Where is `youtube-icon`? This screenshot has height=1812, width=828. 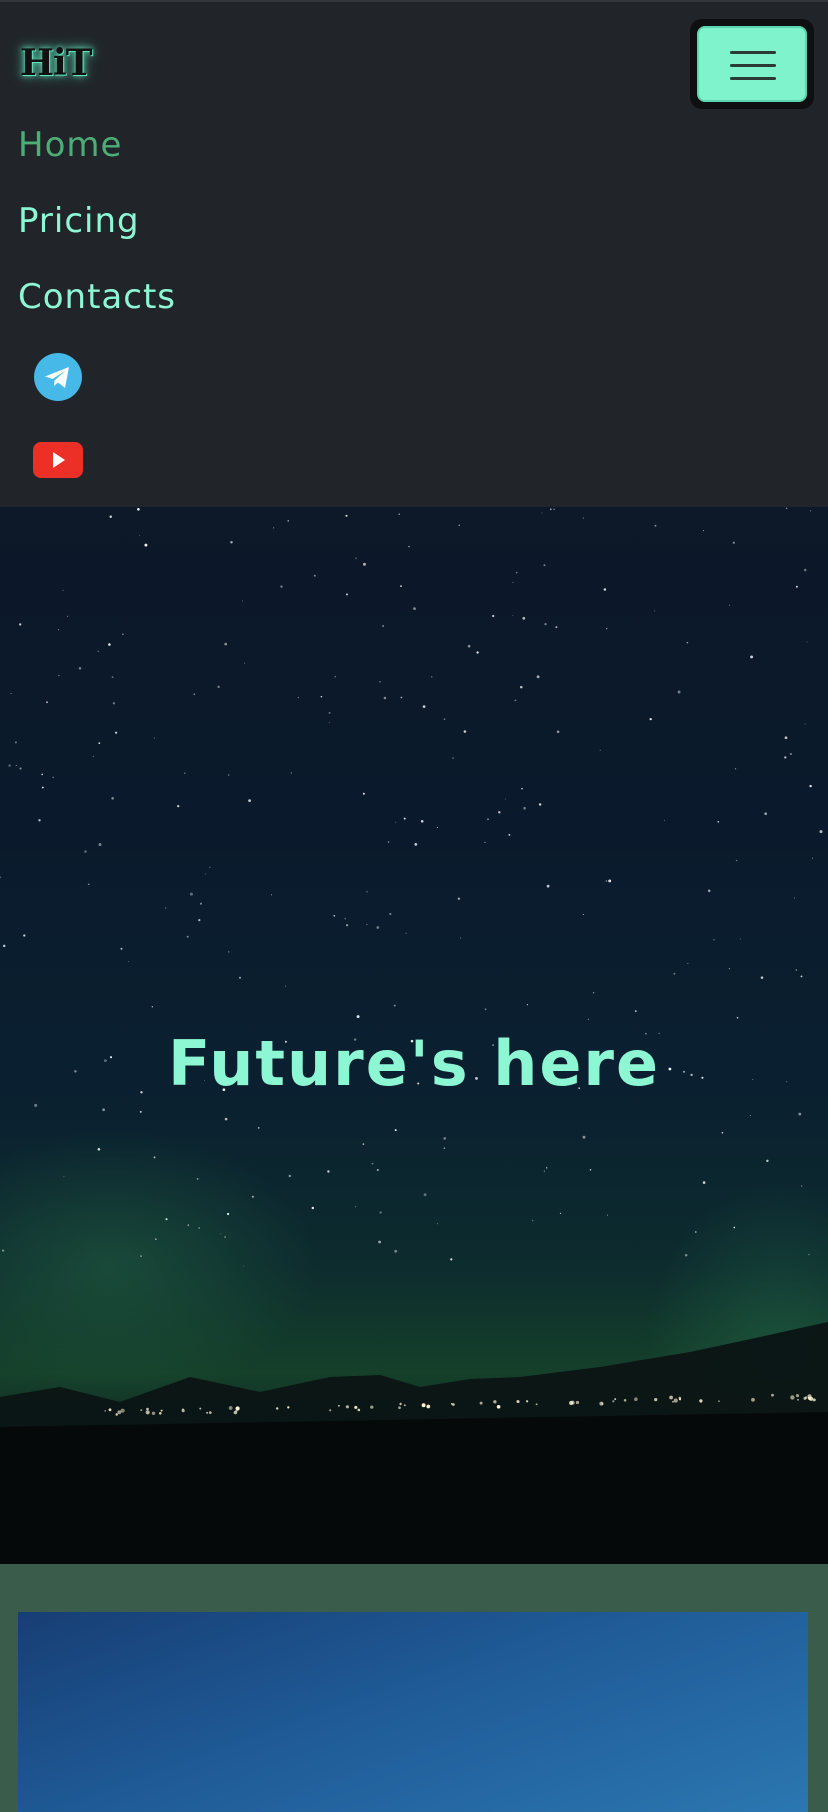 youtube-icon is located at coordinates (58, 460).